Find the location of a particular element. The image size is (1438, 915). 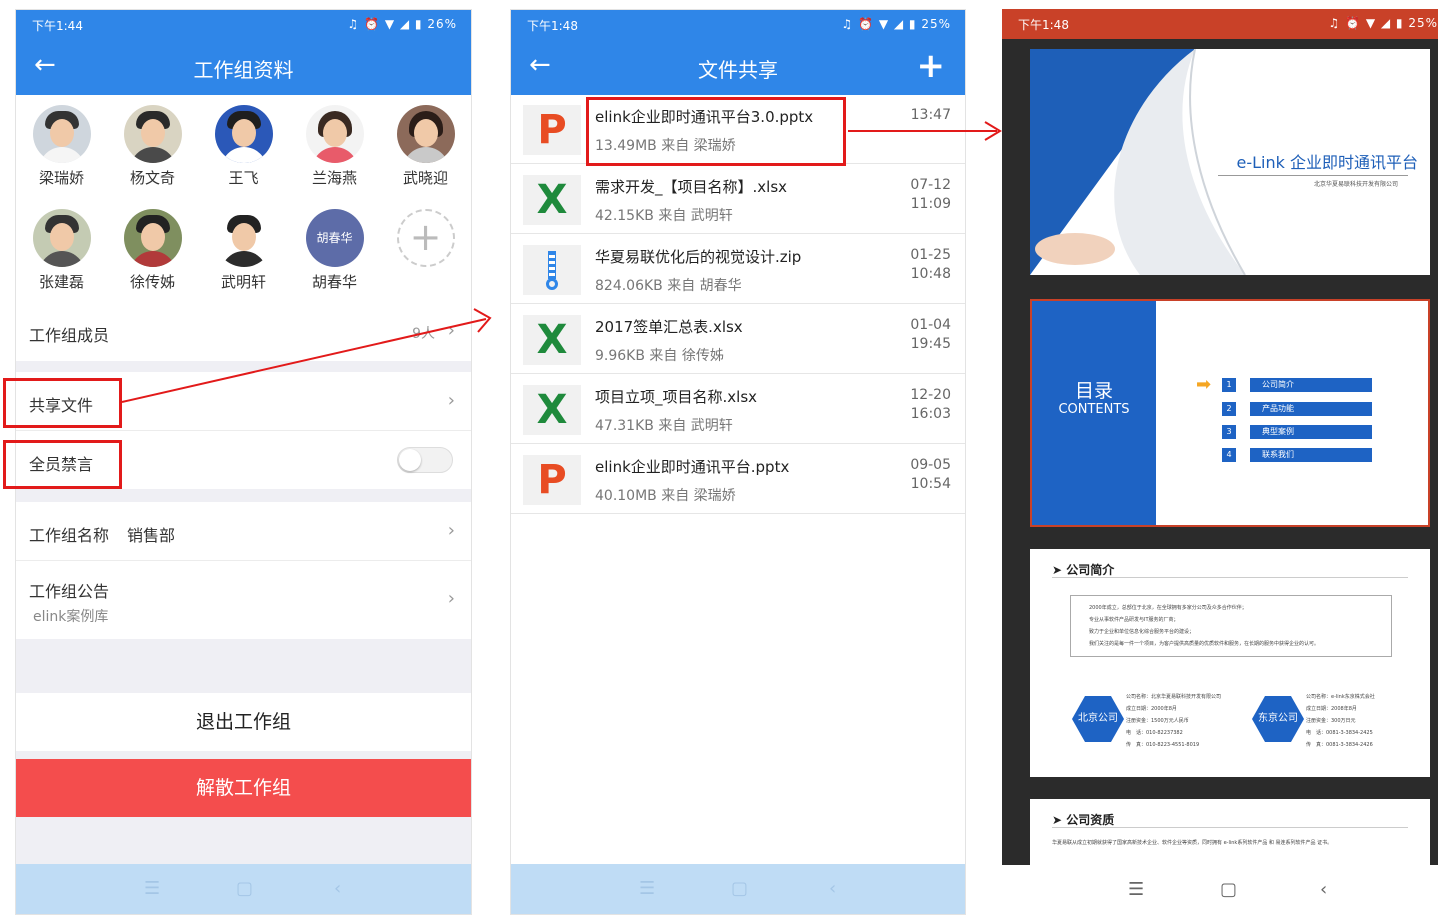

member-huchunhua: 胡春华 胡春华 is located at coordinates (334, 250).